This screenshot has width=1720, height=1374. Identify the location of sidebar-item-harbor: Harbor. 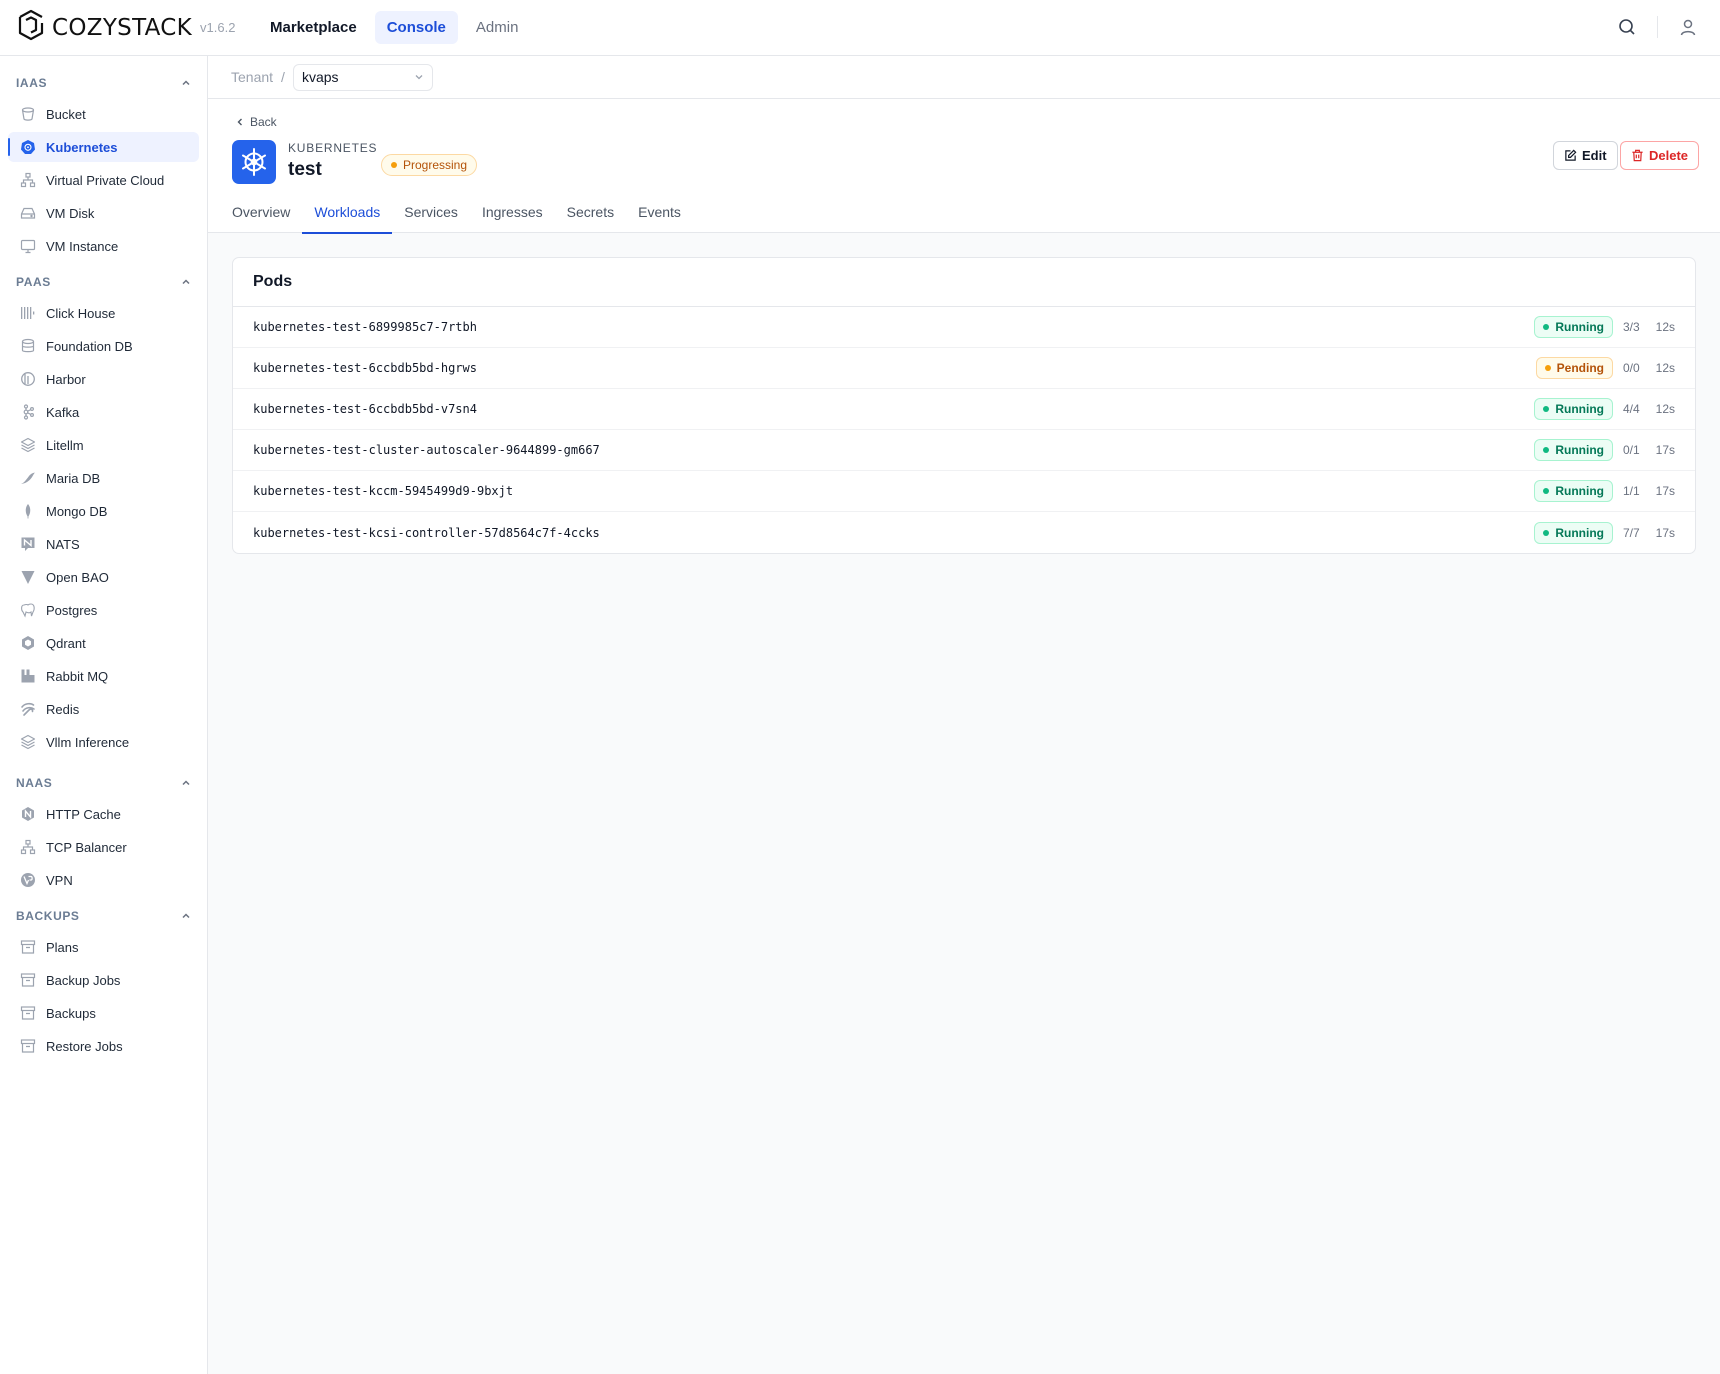
(103, 379).